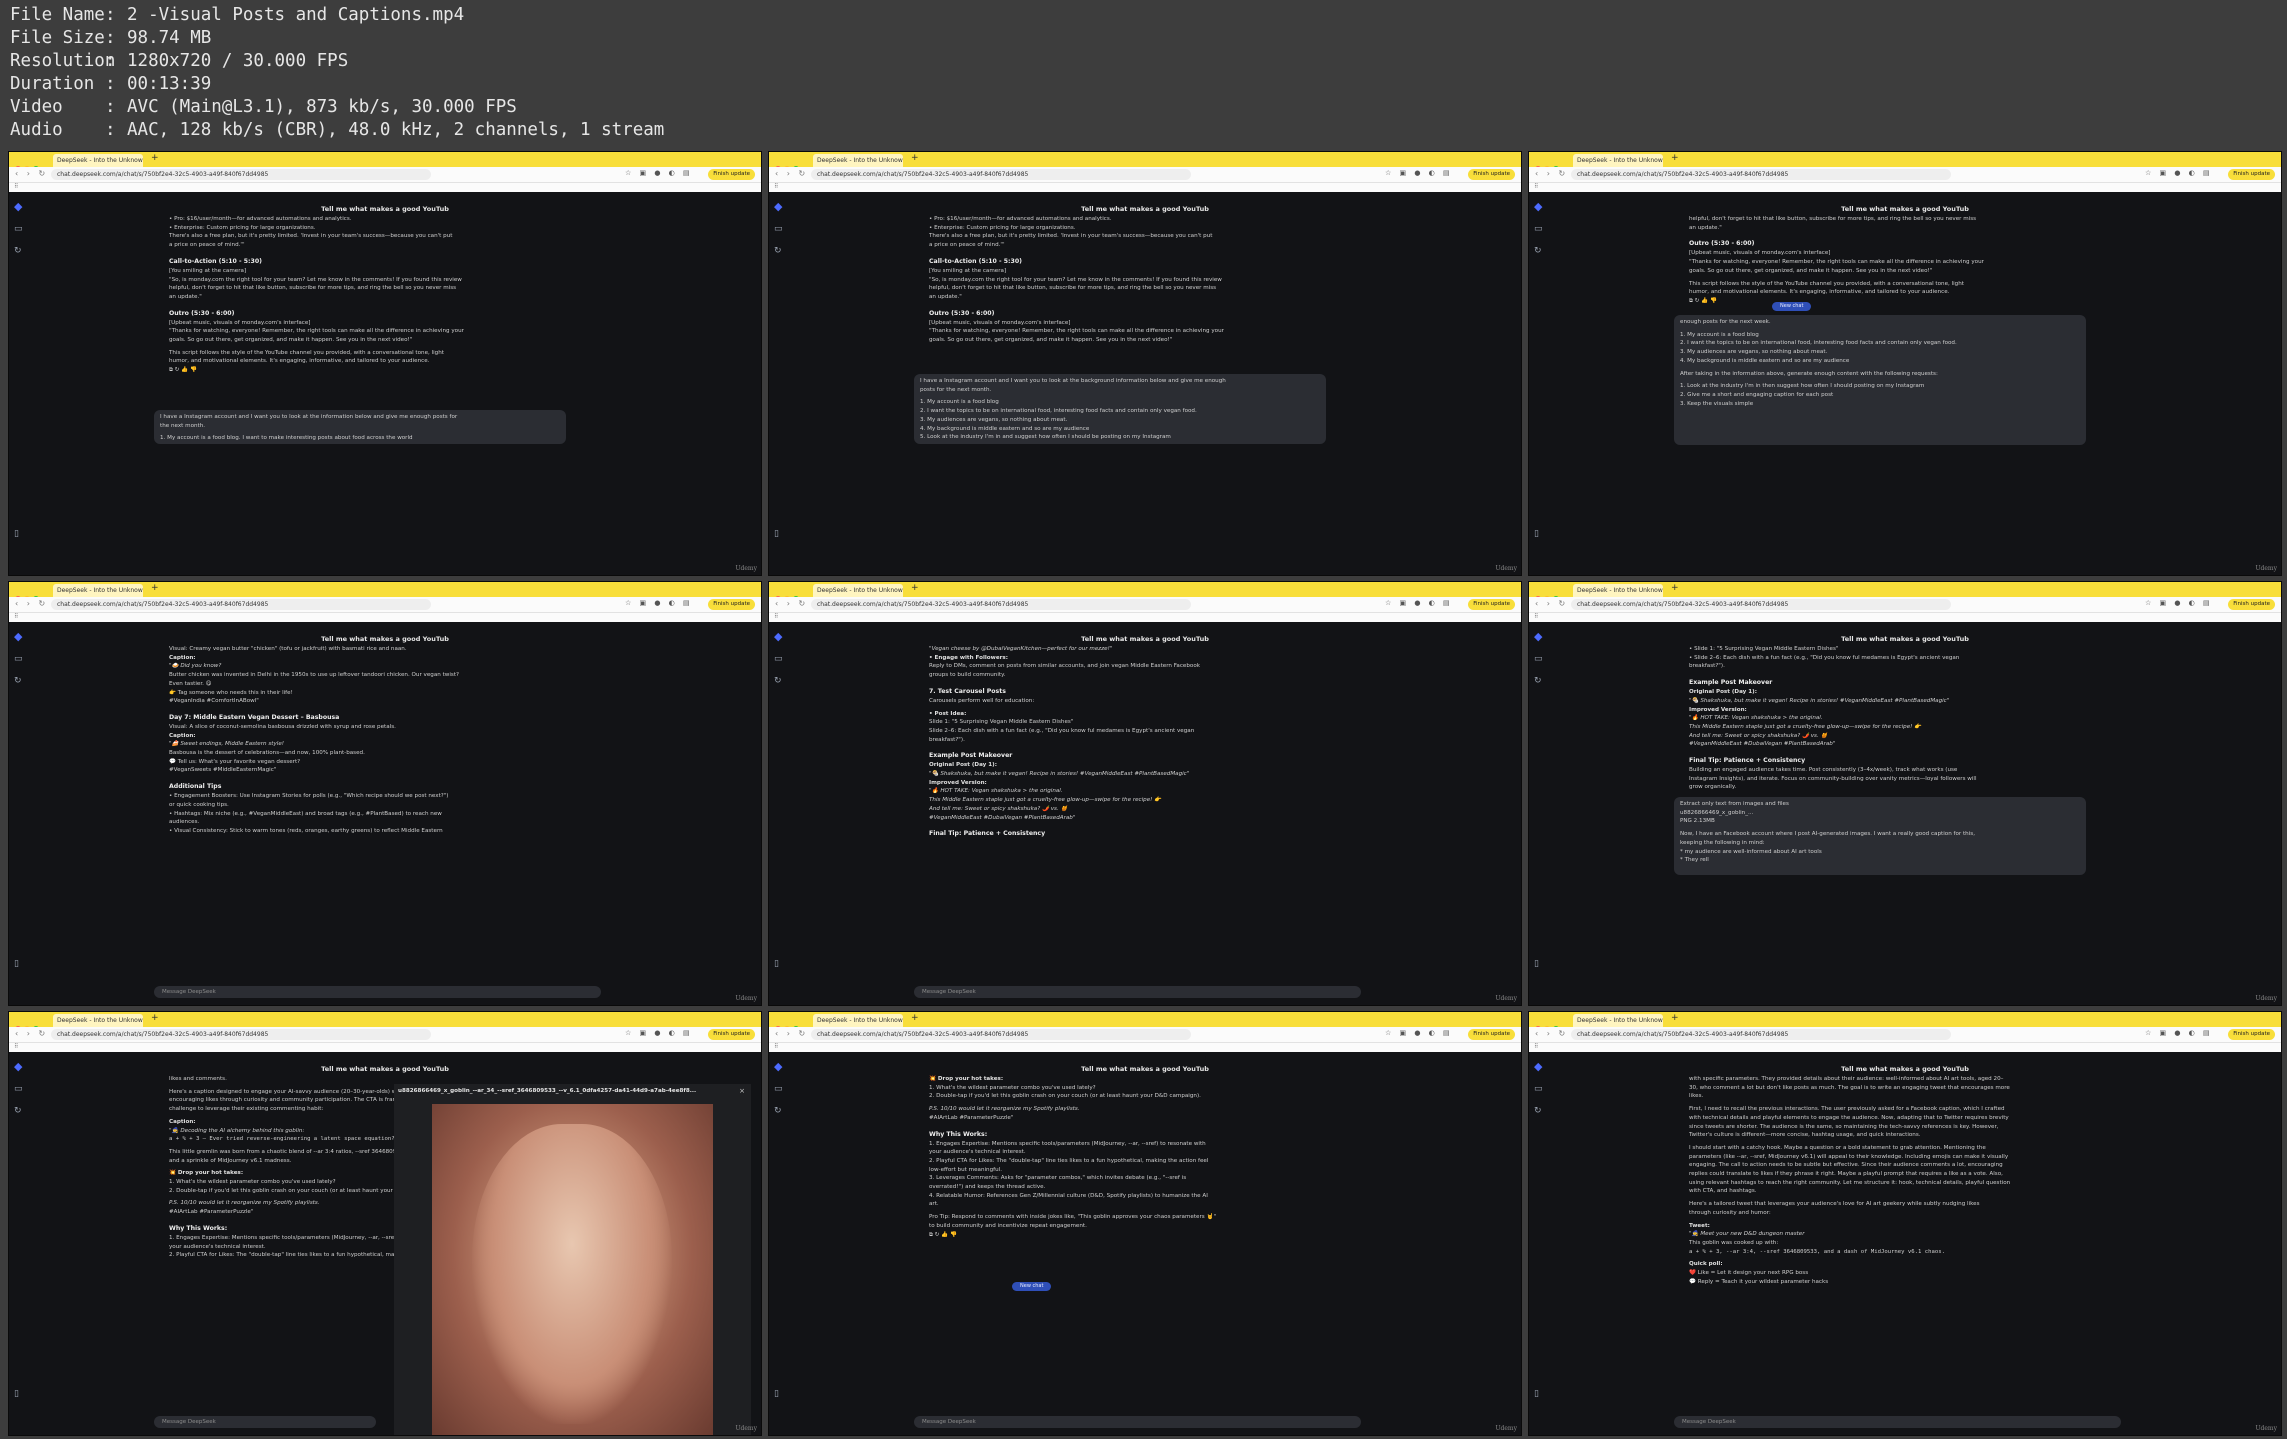 This screenshot has width=2287, height=1439. I want to click on close-preview-button: ×, so click(742, 1091).